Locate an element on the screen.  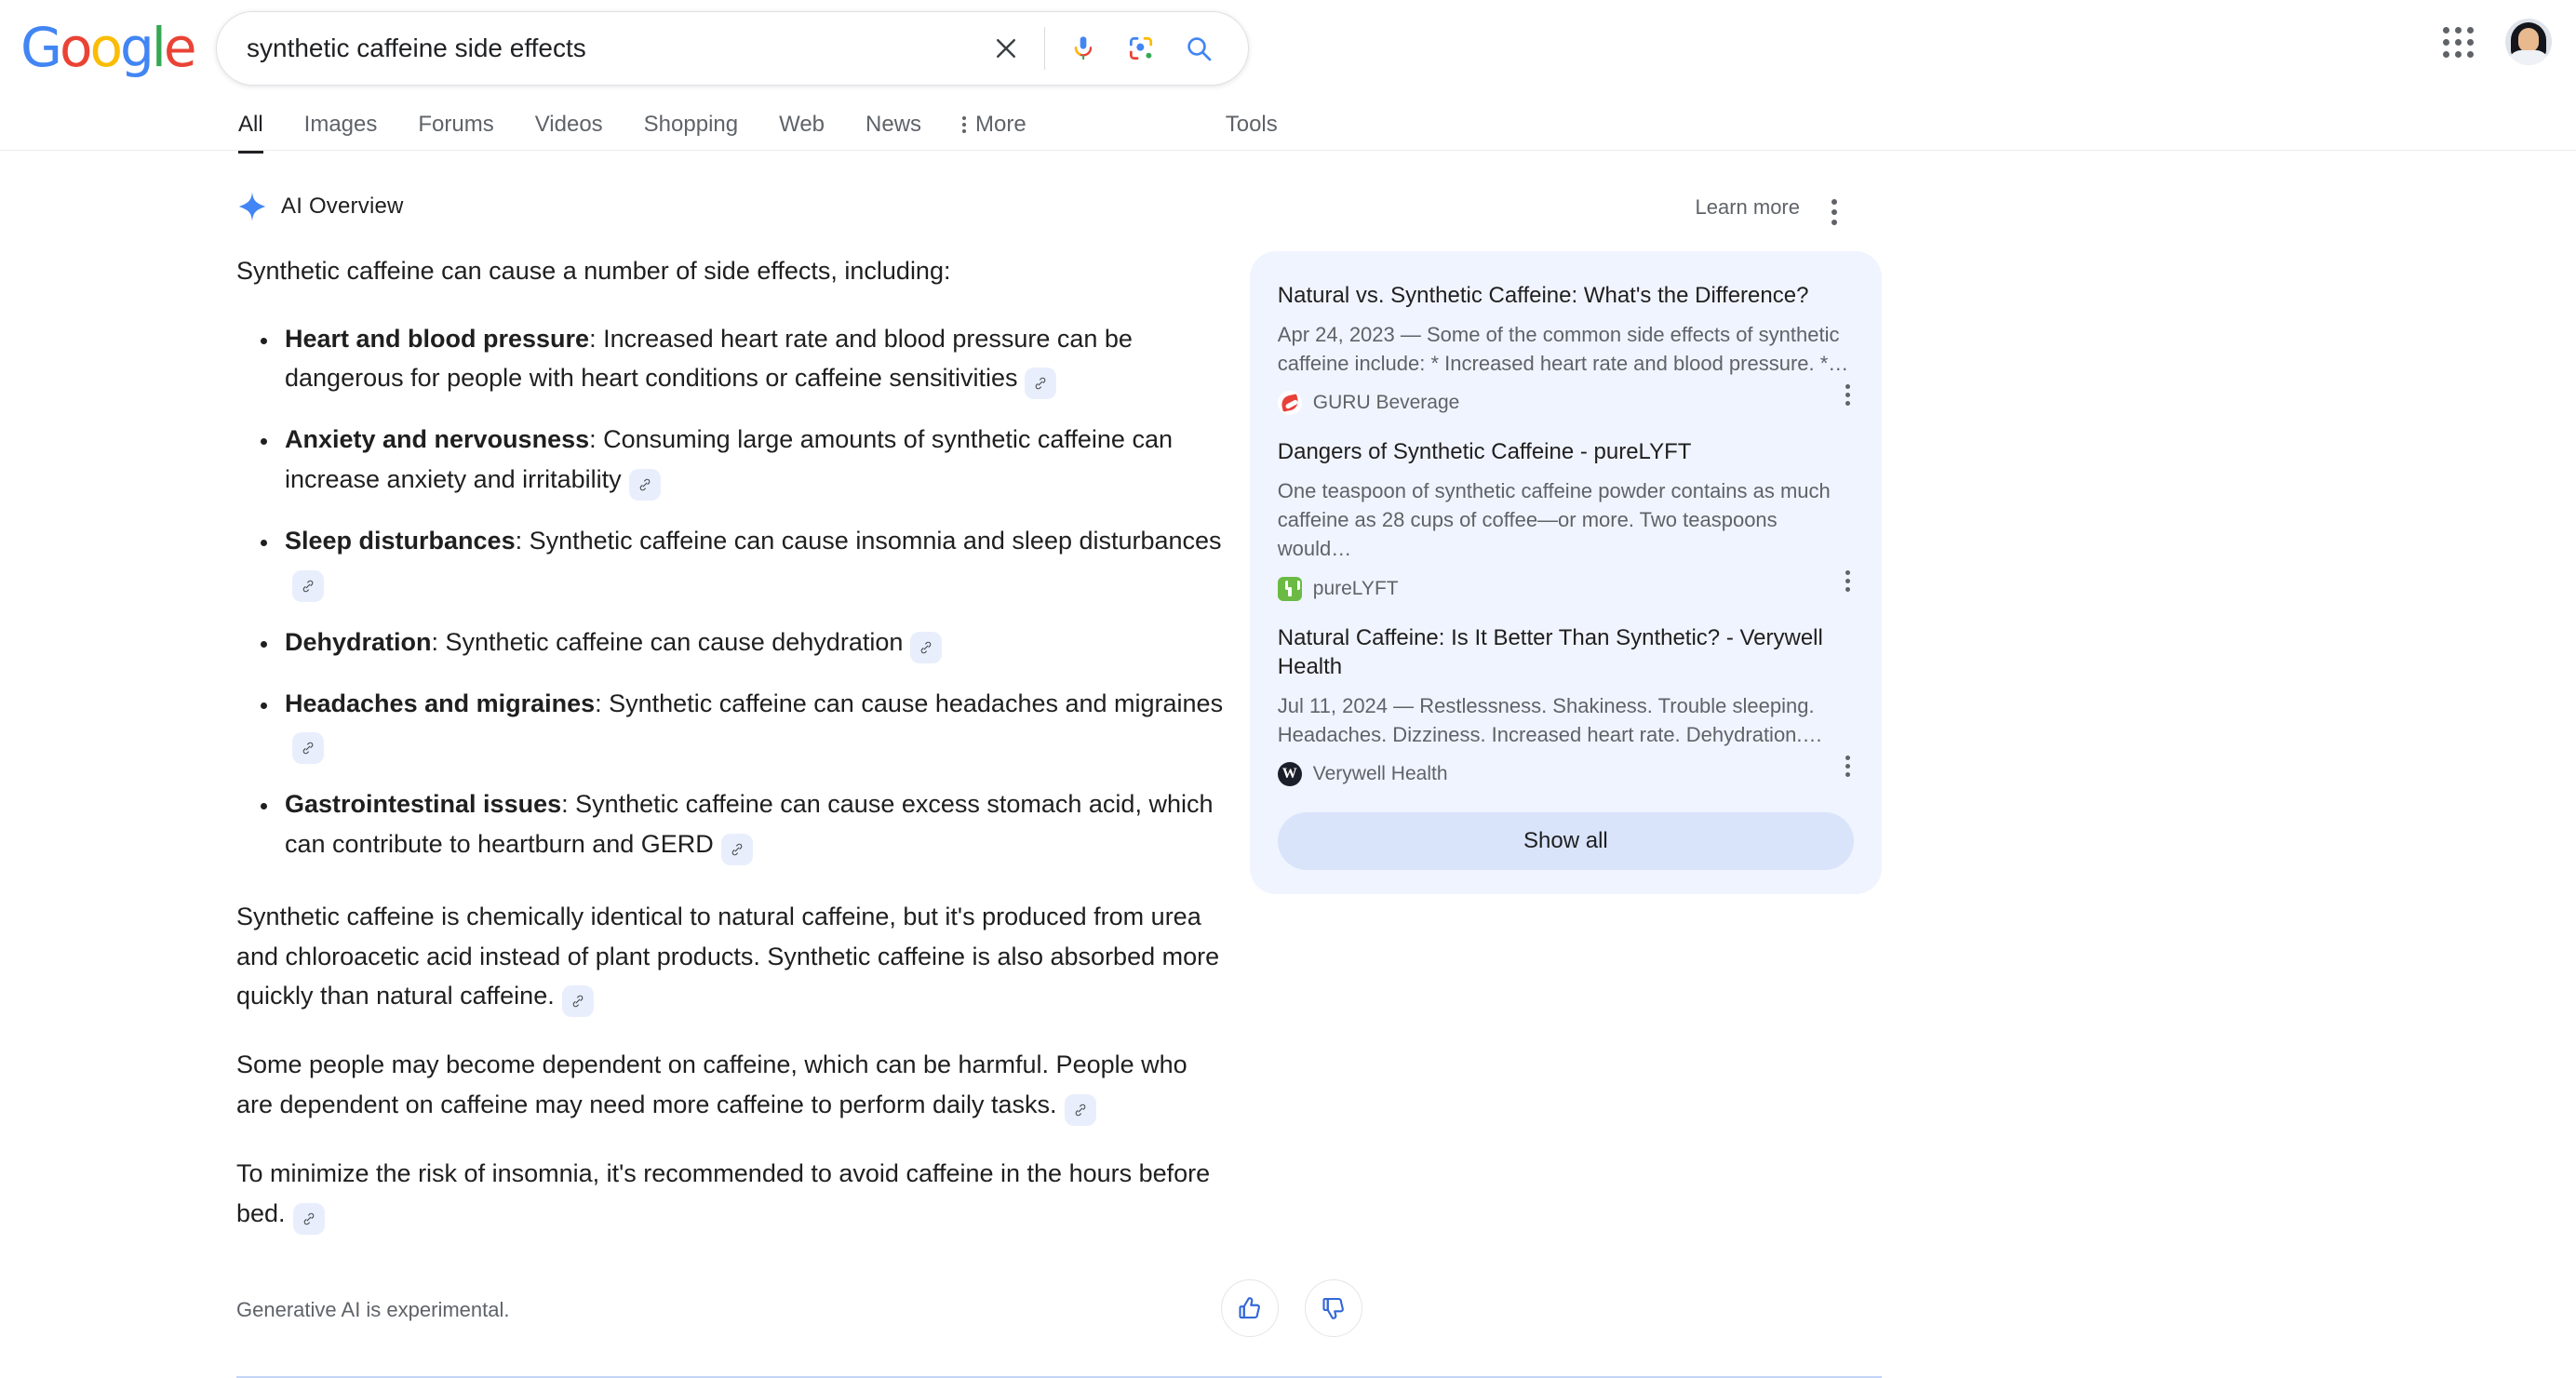
ai-overview-title: AI Overview is located at coordinates (342, 206).